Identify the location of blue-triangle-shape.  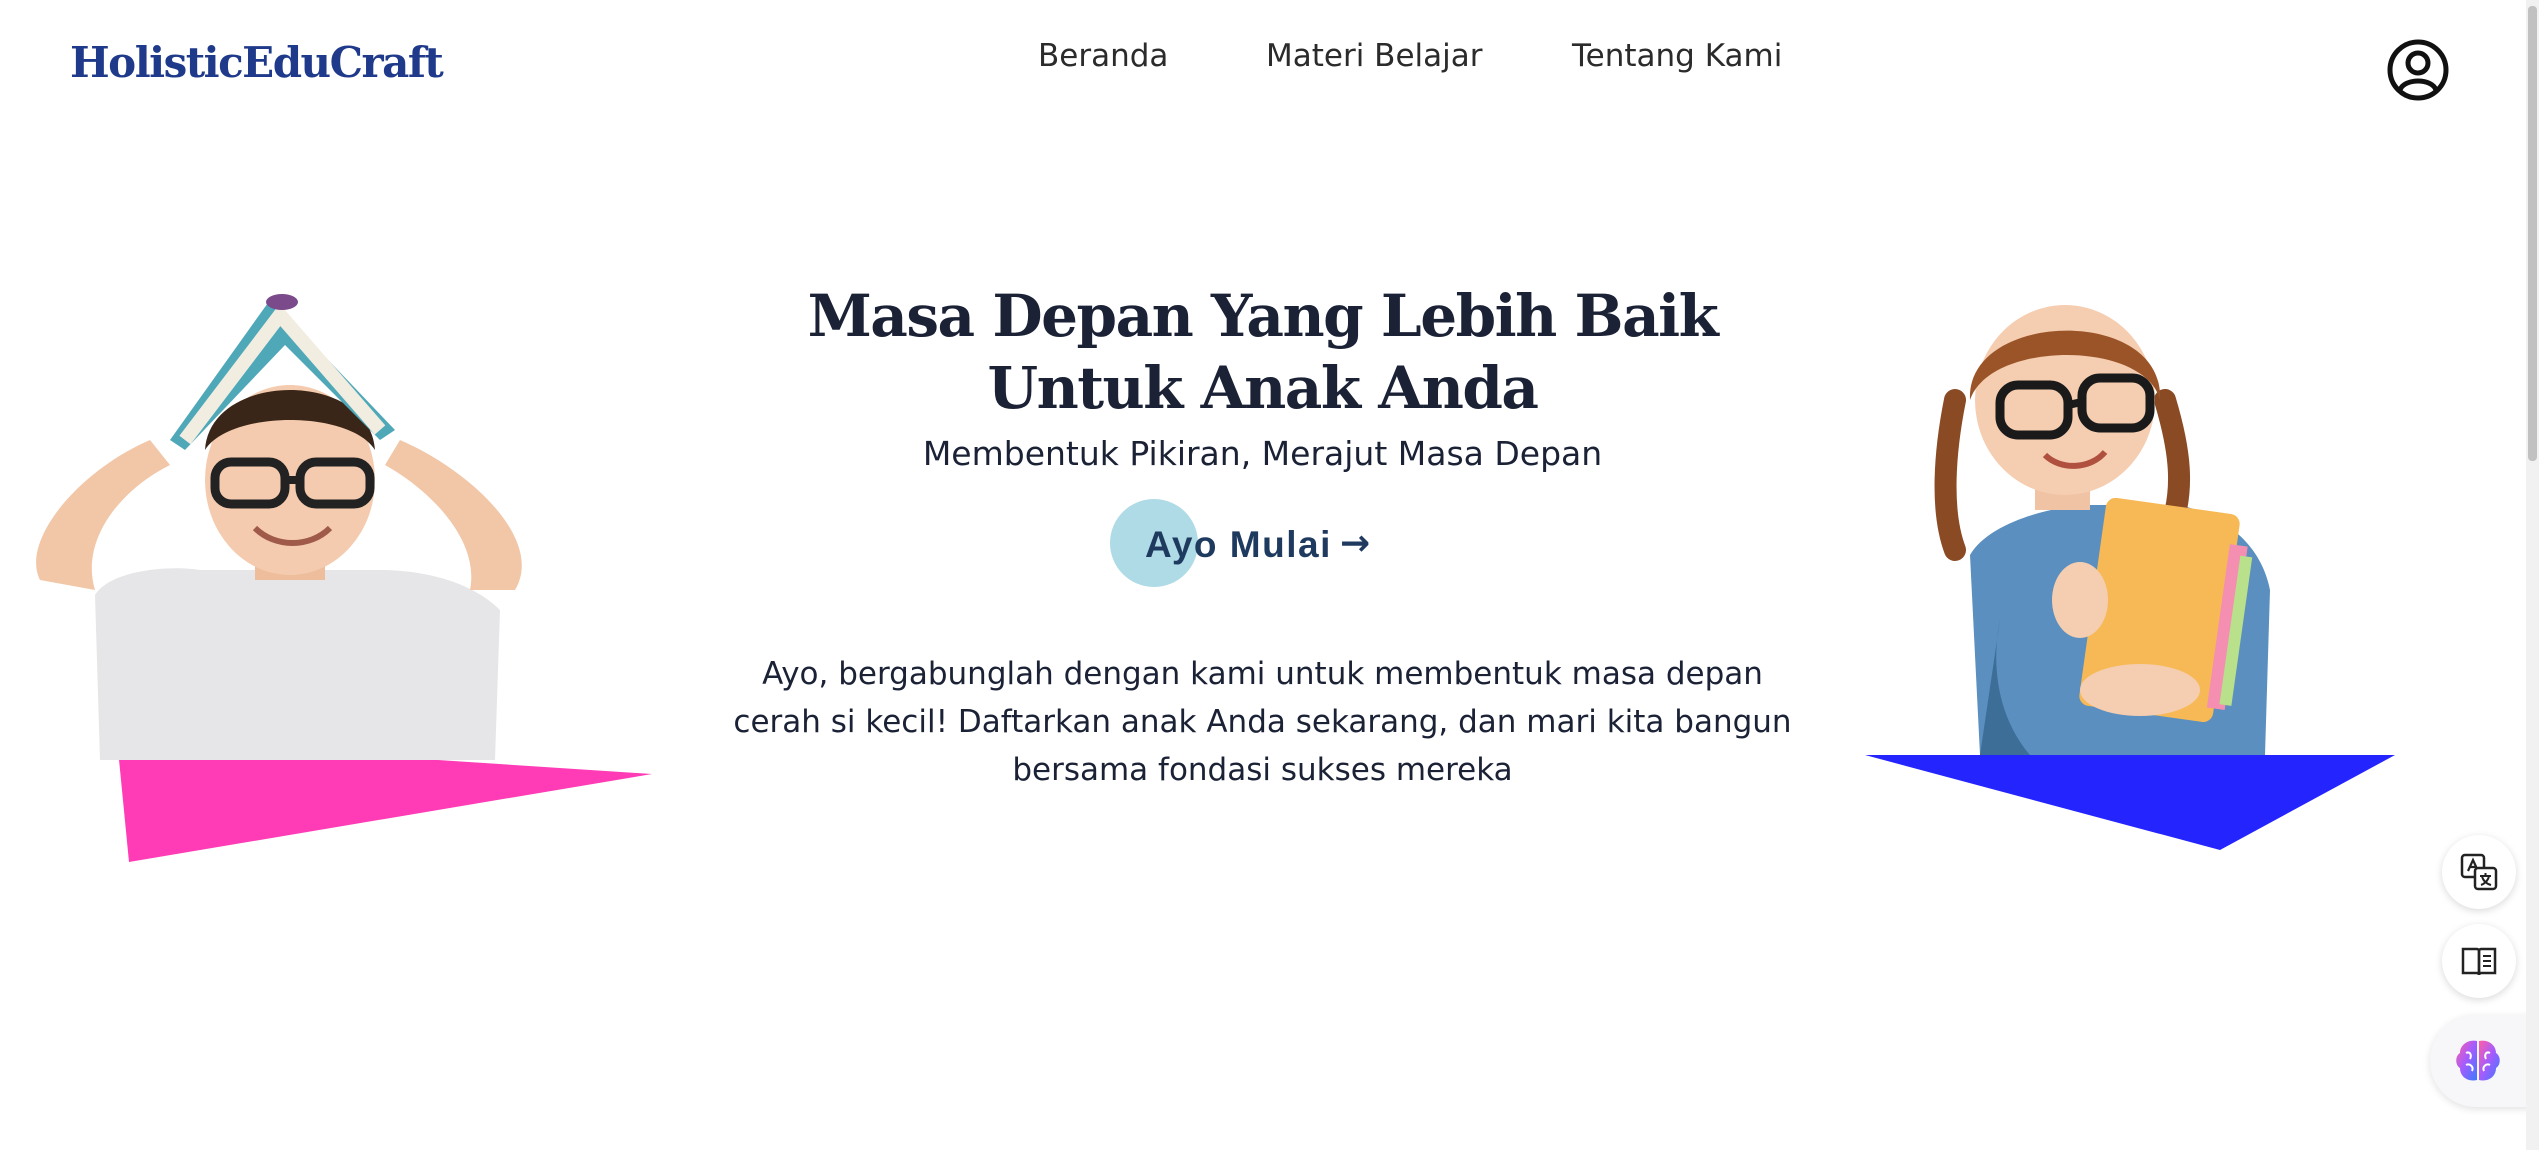
(2130, 802).